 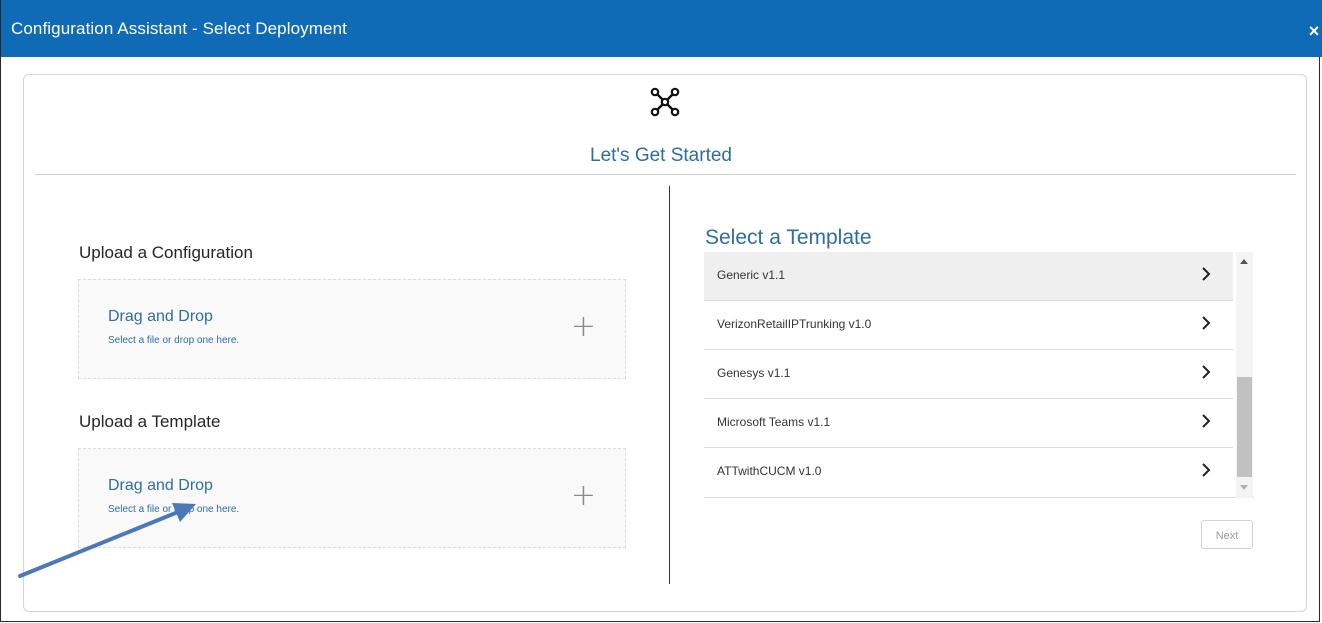 What do you see at coordinates (1314, 31) in the screenshot?
I see `close-icon: ×` at bounding box center [1314, 31].